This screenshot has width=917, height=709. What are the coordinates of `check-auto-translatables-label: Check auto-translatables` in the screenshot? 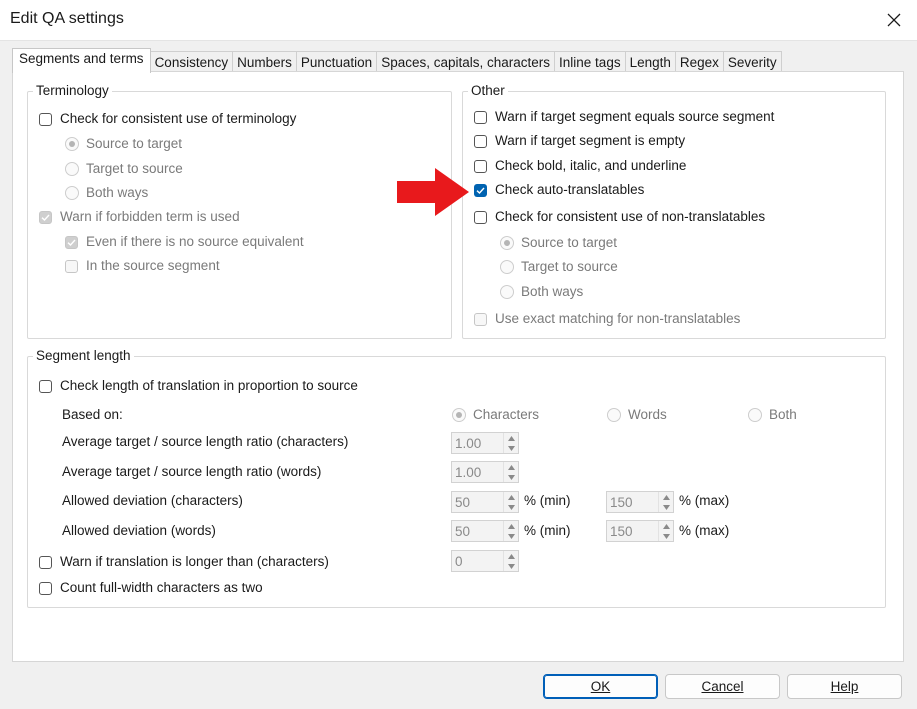 It's located at (570, 189).